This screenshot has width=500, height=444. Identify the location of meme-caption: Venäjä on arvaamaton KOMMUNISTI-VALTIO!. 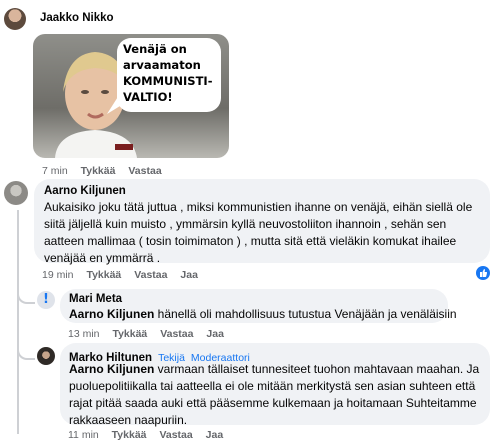
(168, 73).